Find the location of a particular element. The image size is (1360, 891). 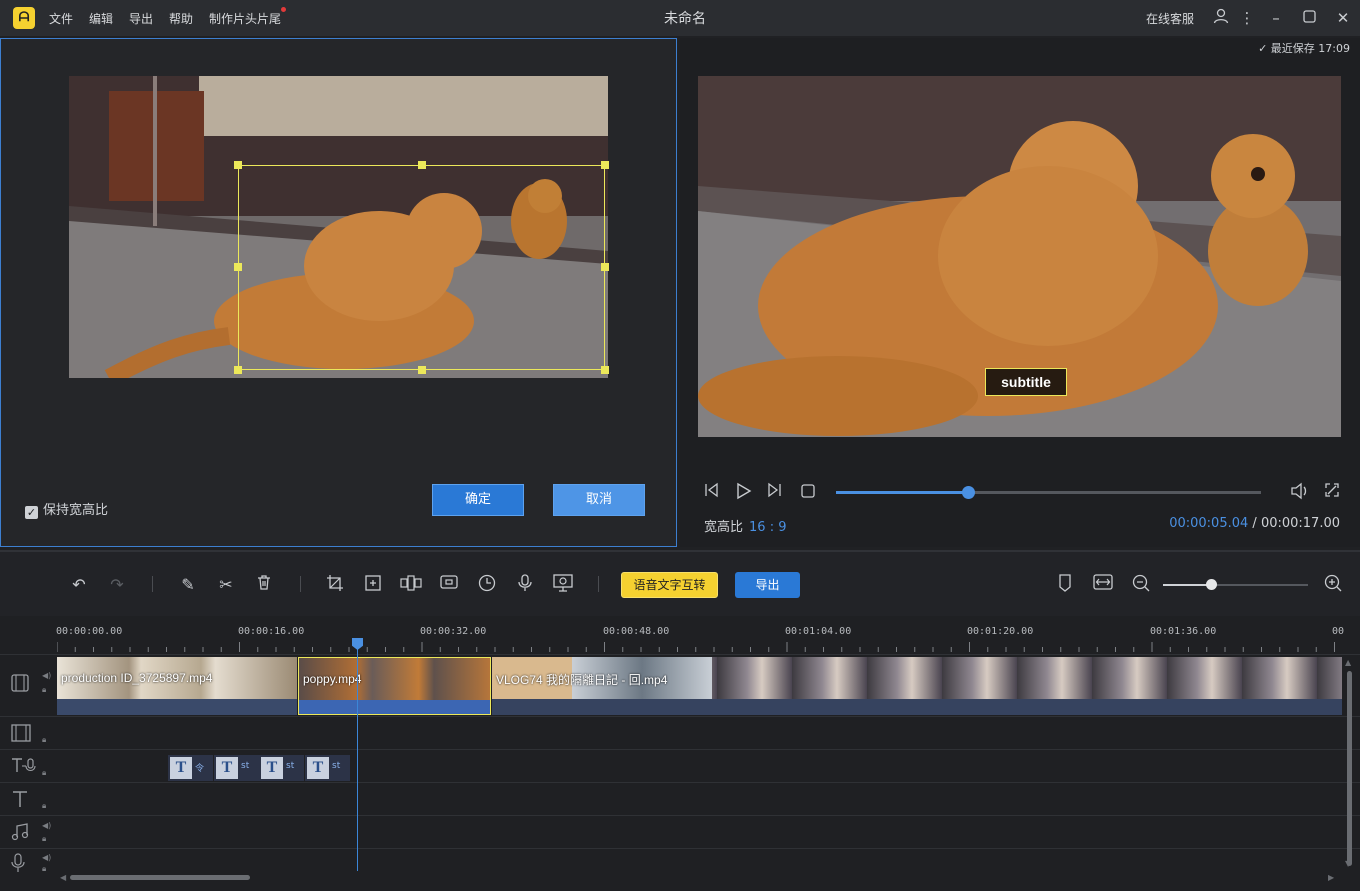

minimize-icon: – is located at coordinates (1276, 18).